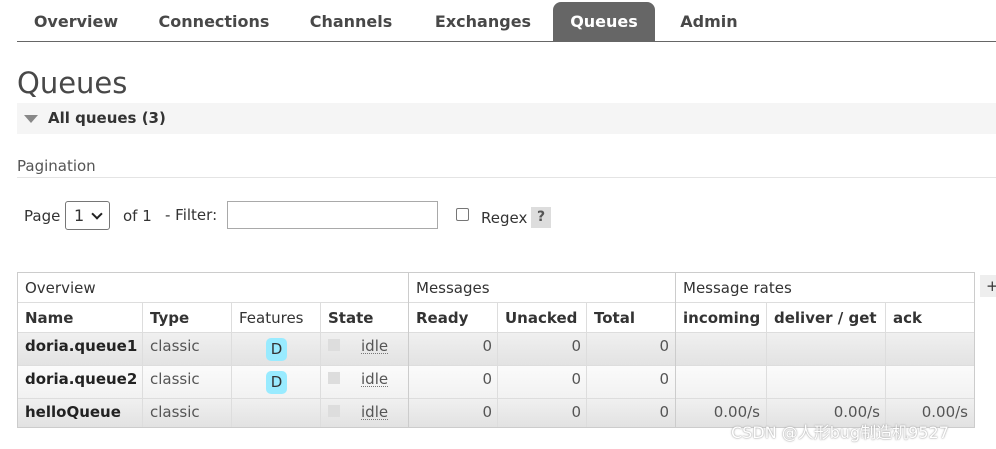  I want to click on page-label: Page, so click(42, 216).